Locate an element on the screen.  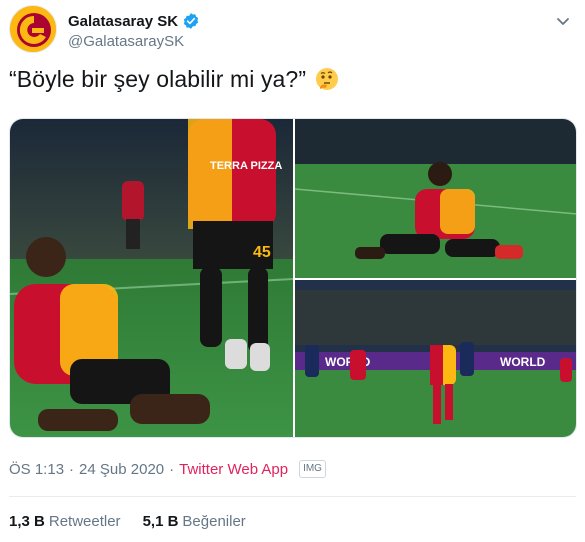
photo-stadium-celebration-icon: WORLD WORLD is located at coordinates (435, 358).